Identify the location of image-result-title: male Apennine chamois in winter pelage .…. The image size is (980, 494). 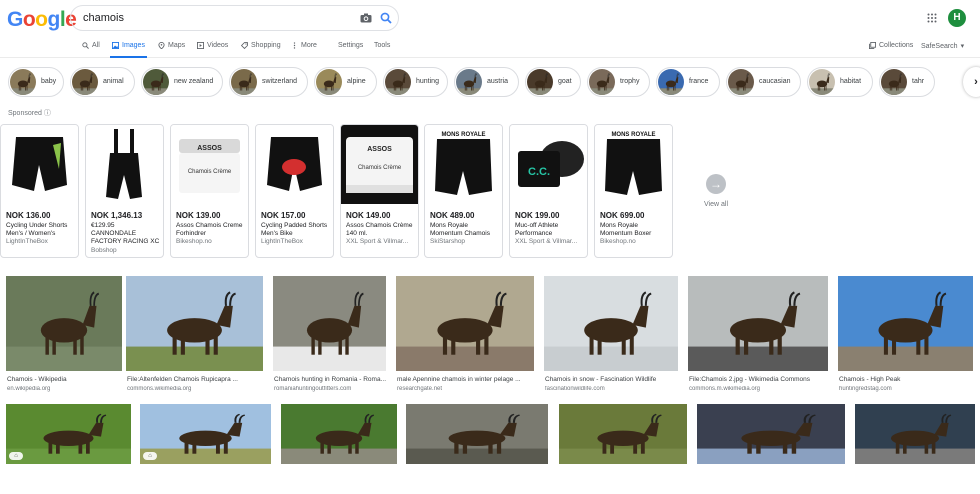
(466, 379).